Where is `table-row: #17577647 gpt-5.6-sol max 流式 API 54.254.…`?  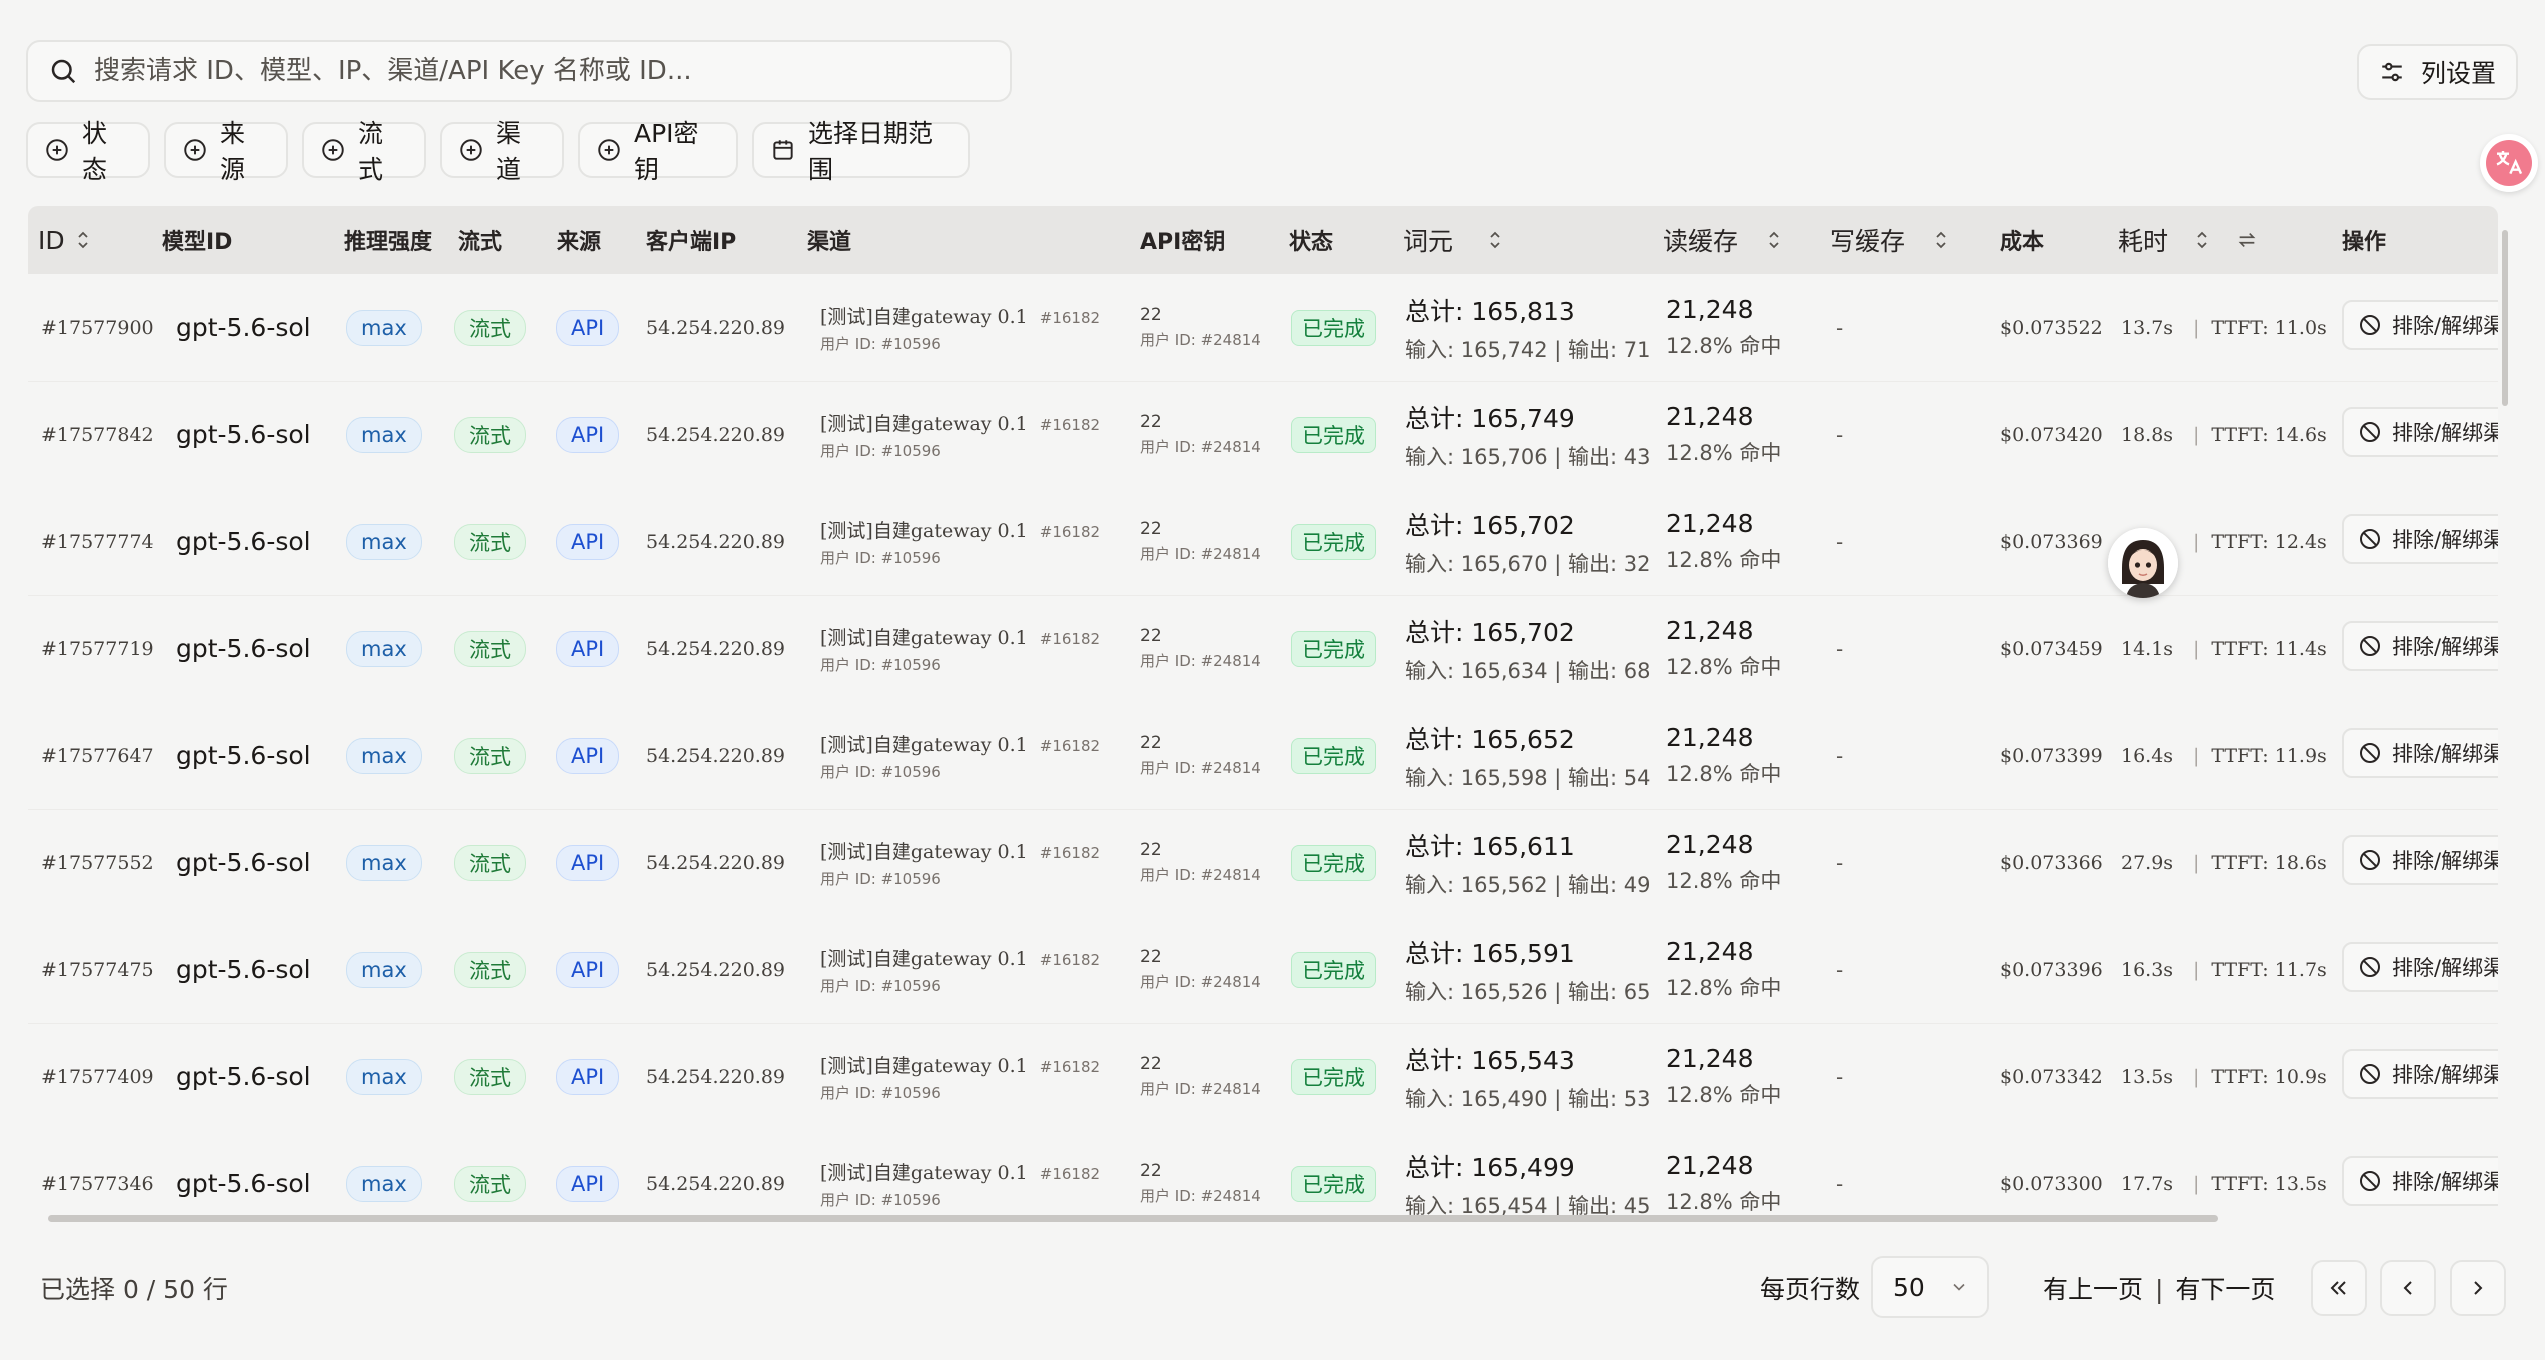 table-row: #17577647 gpt-5.6-sol max 流式 API 54.254.… is located at coordinates (1263, 756).